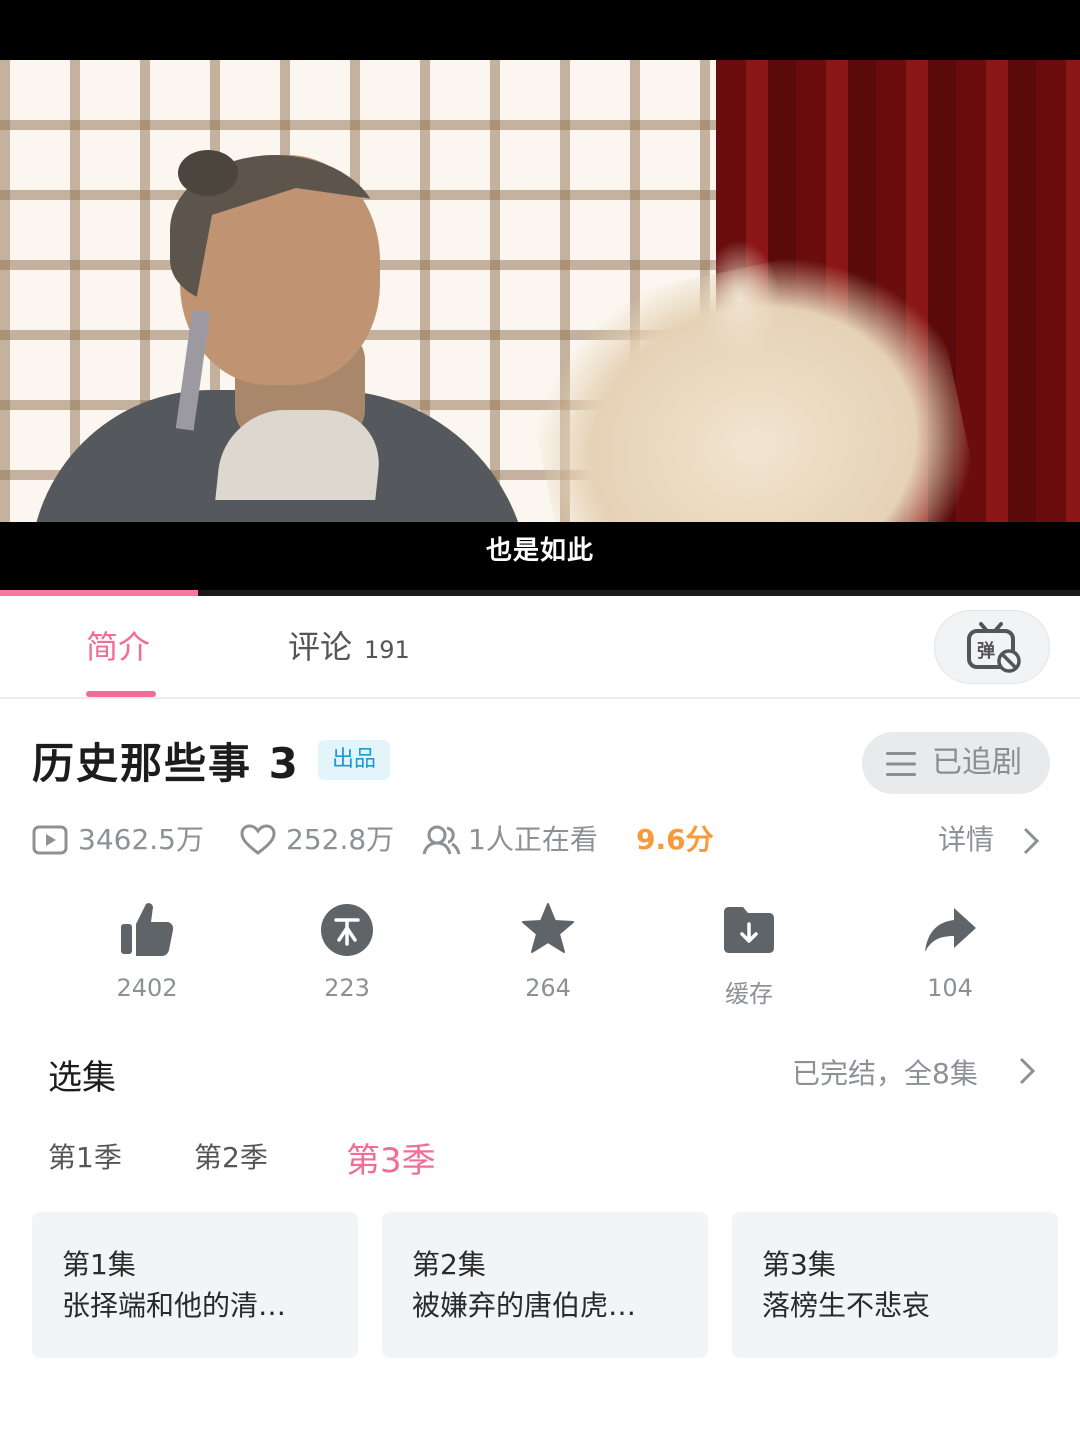  Describe the element at coordinates (391, 1157) in the screenshot. I see `season-tab-3-selected: 第3季` at that location.